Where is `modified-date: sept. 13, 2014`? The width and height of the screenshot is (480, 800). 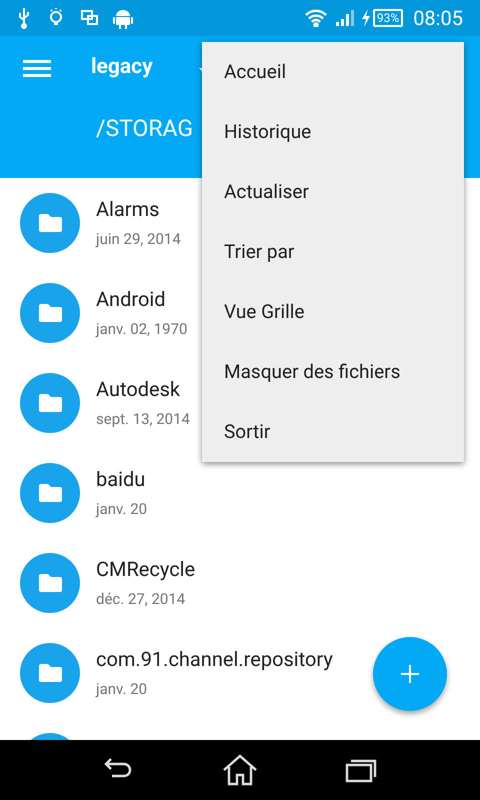 modified-date: sept. 13, 2014 is located at coordinates (143, 419).